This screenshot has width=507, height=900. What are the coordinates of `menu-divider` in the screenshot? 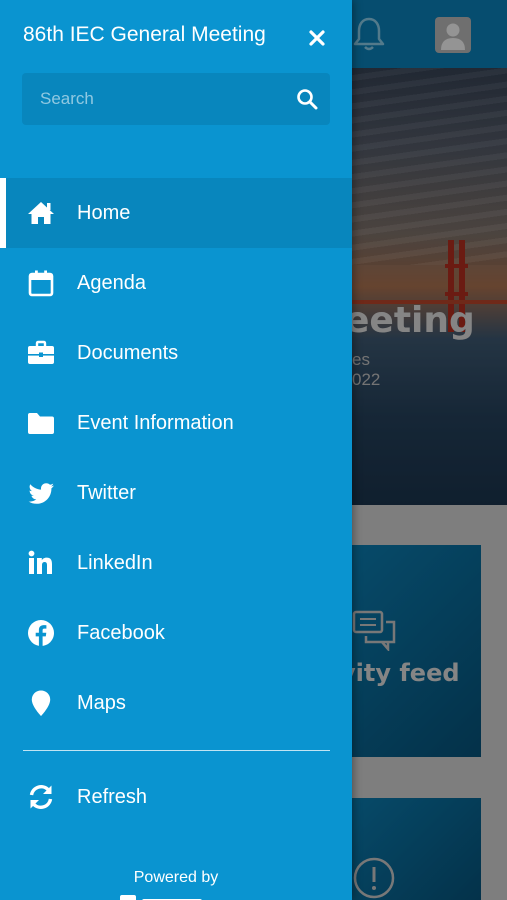 It's located at (176, 750).